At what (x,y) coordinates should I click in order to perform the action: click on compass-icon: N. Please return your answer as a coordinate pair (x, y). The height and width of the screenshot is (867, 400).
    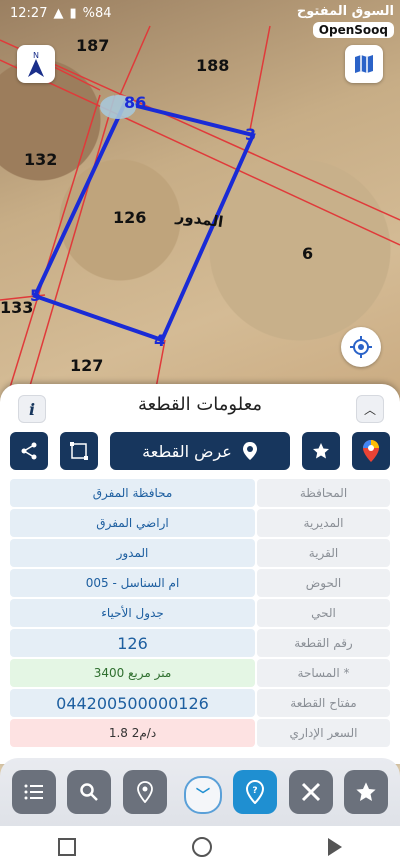
    Looking at the image, I should click on (36, 64).